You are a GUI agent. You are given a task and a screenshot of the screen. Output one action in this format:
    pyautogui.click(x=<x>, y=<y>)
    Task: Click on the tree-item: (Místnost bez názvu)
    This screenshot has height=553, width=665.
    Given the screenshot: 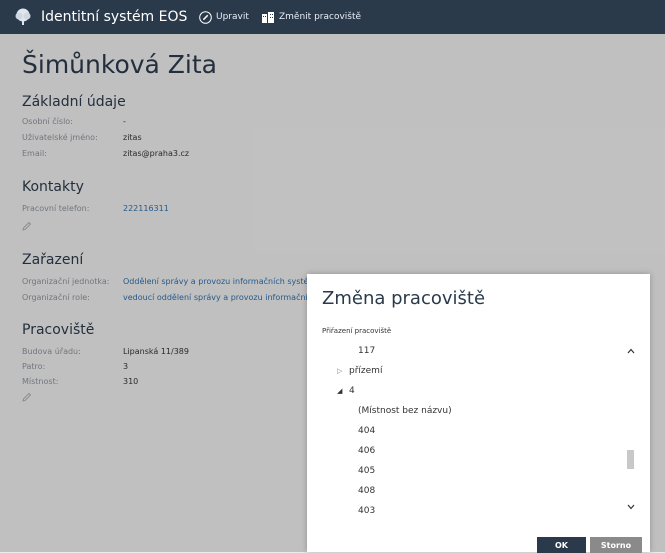 What is the action you would take?
    pyautogui.click(x=405, y=411)
    